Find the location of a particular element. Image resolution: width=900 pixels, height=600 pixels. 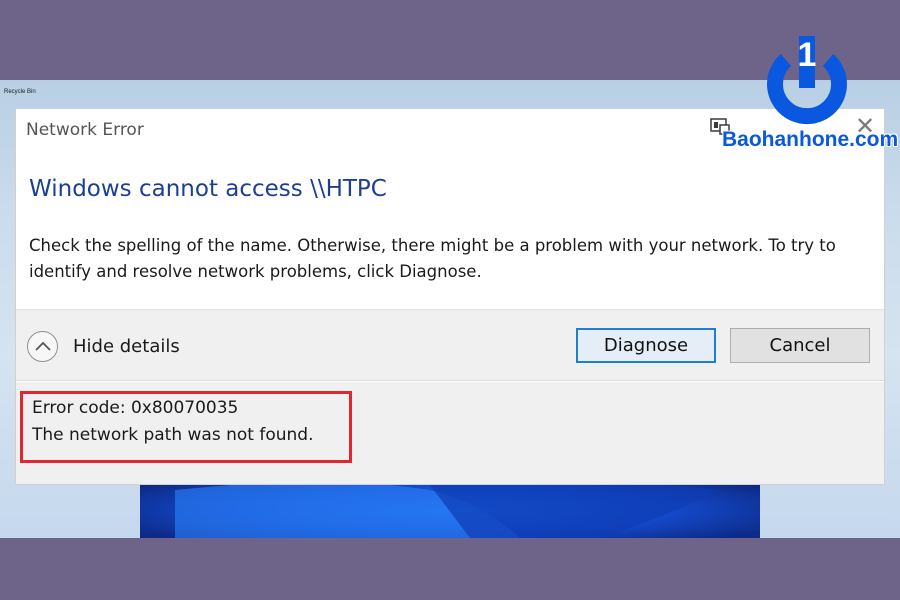

chevron-up-icon is located at coordinates (42, 346).